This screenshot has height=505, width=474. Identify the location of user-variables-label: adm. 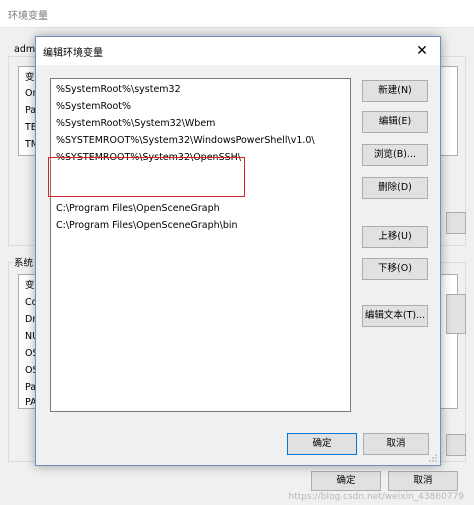
(25, 49).